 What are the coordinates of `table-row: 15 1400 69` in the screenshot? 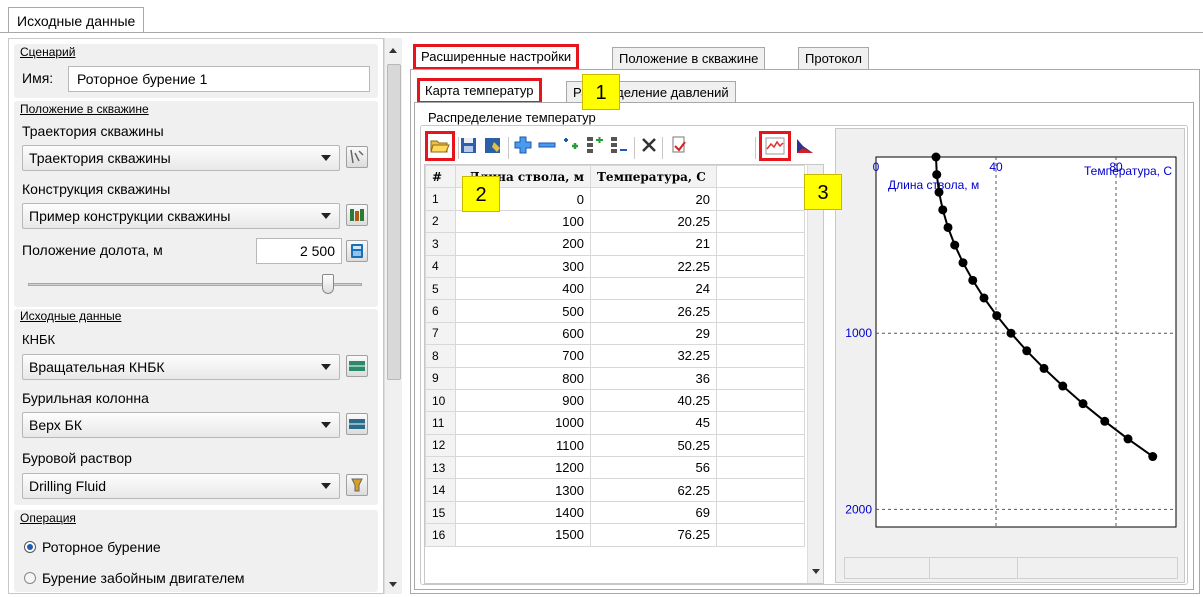 It's located at (615, 512).